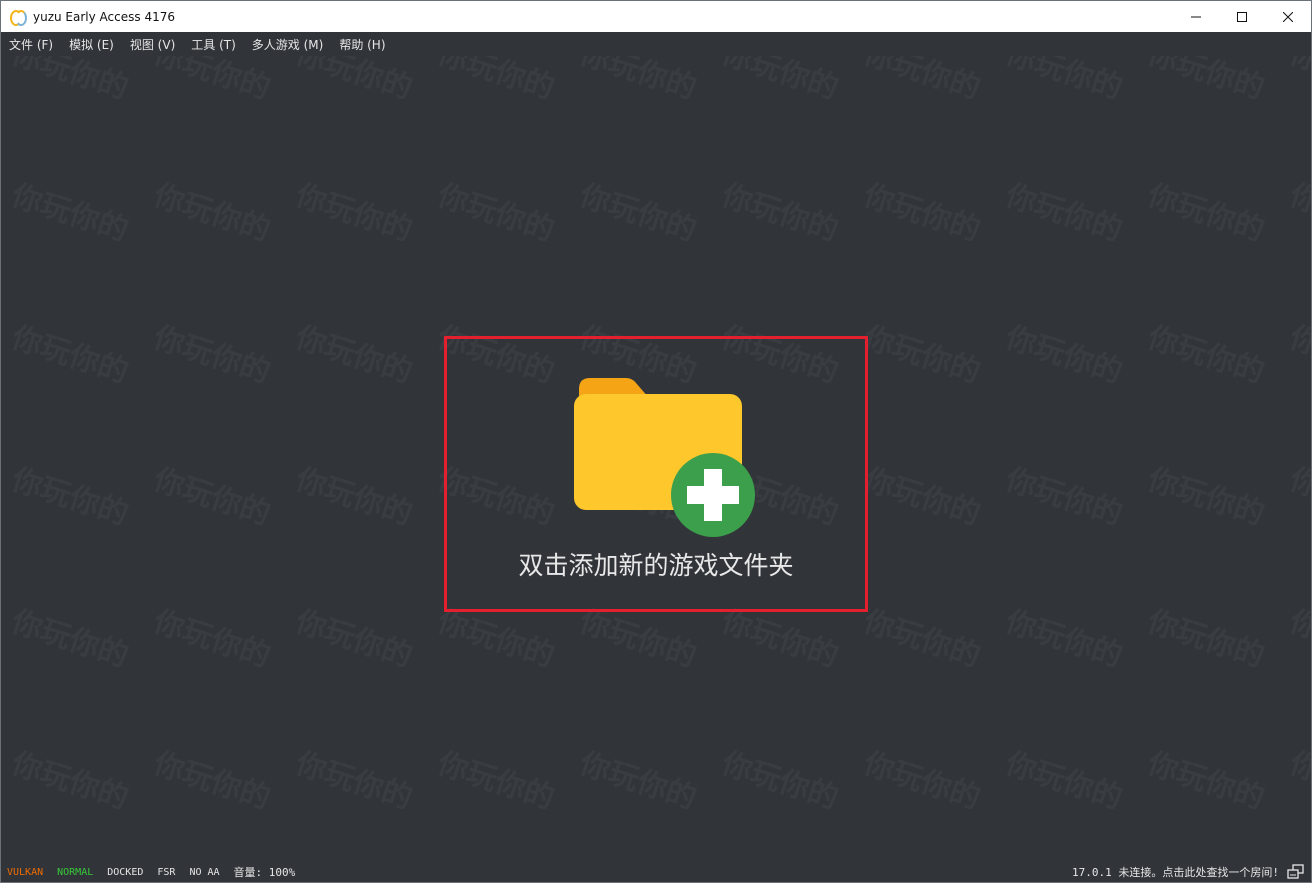 The image size is (1312, 883). What do you see at coordinates (213, 44) in the screenshot?
I see `menu-tools: 工具 (T)` at bounding box center [213, 44].